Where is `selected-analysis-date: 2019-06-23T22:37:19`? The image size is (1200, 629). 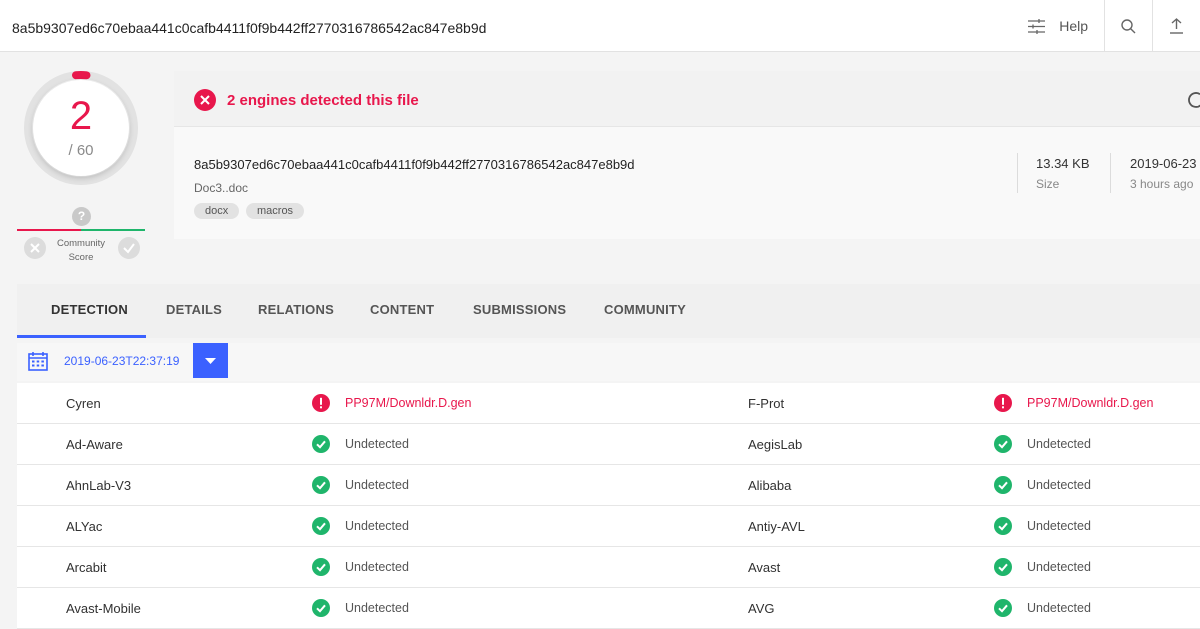
selected-analysis-date: 2019-06-23T22:37:19 is located at coordinates (121, 361).